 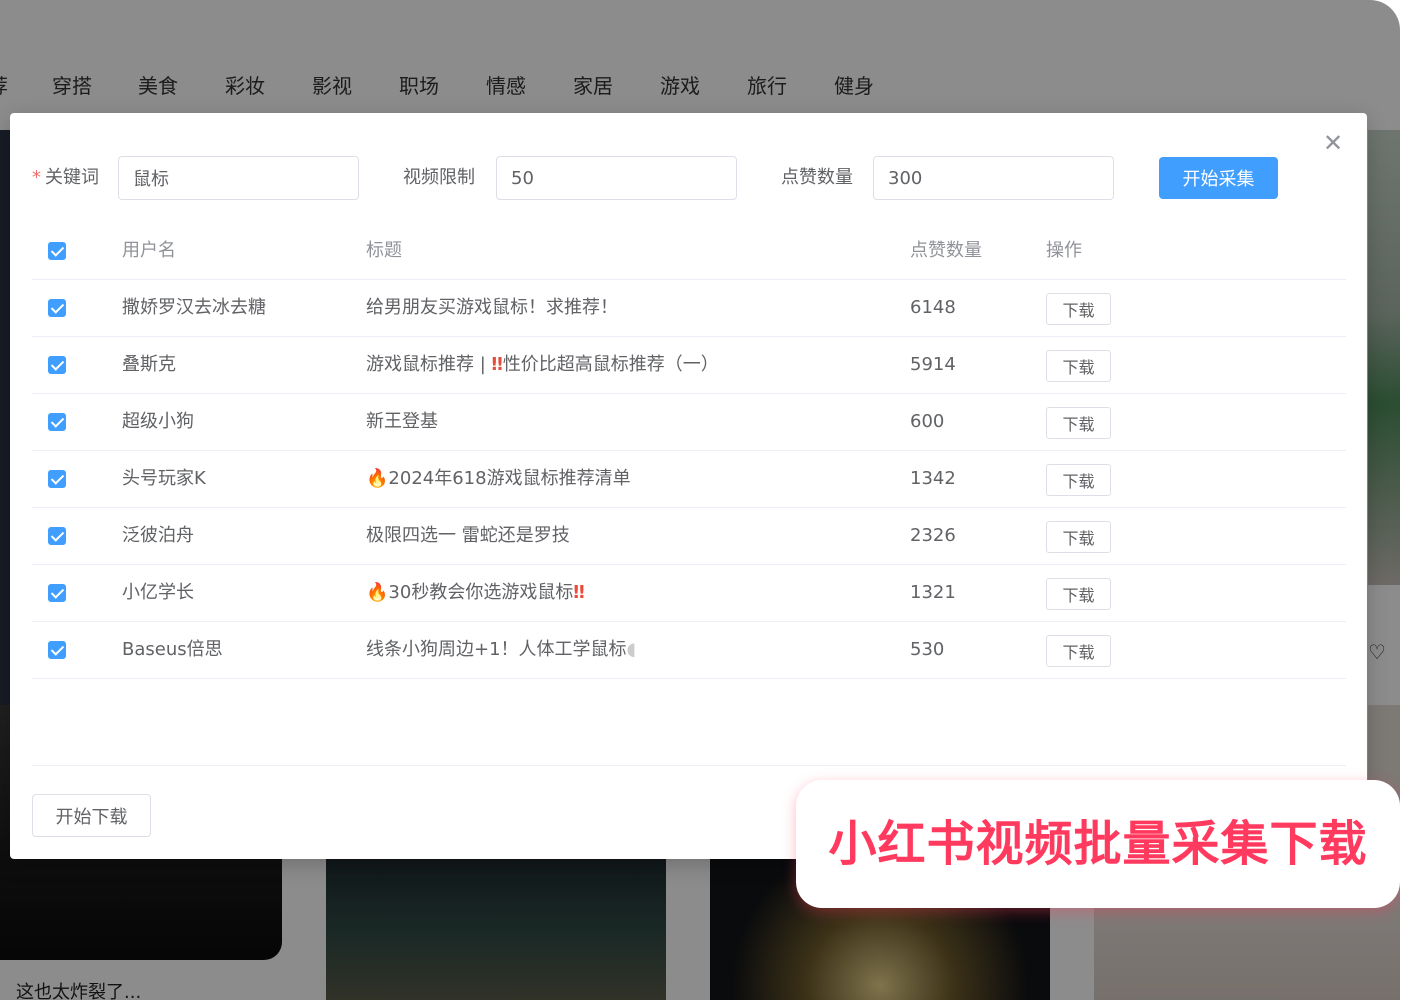 I want to click on row-likes: 530, so click(x=927, y=649).